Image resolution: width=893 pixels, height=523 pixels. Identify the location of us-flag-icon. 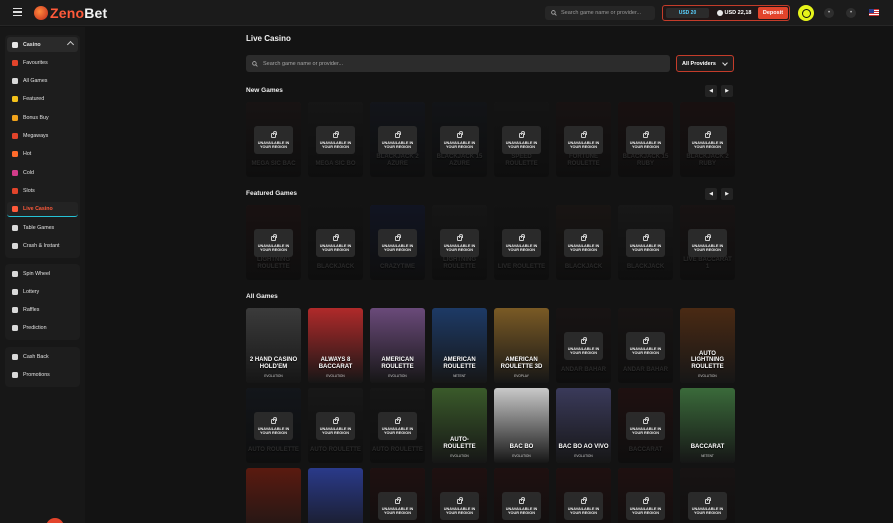
(874, 12).